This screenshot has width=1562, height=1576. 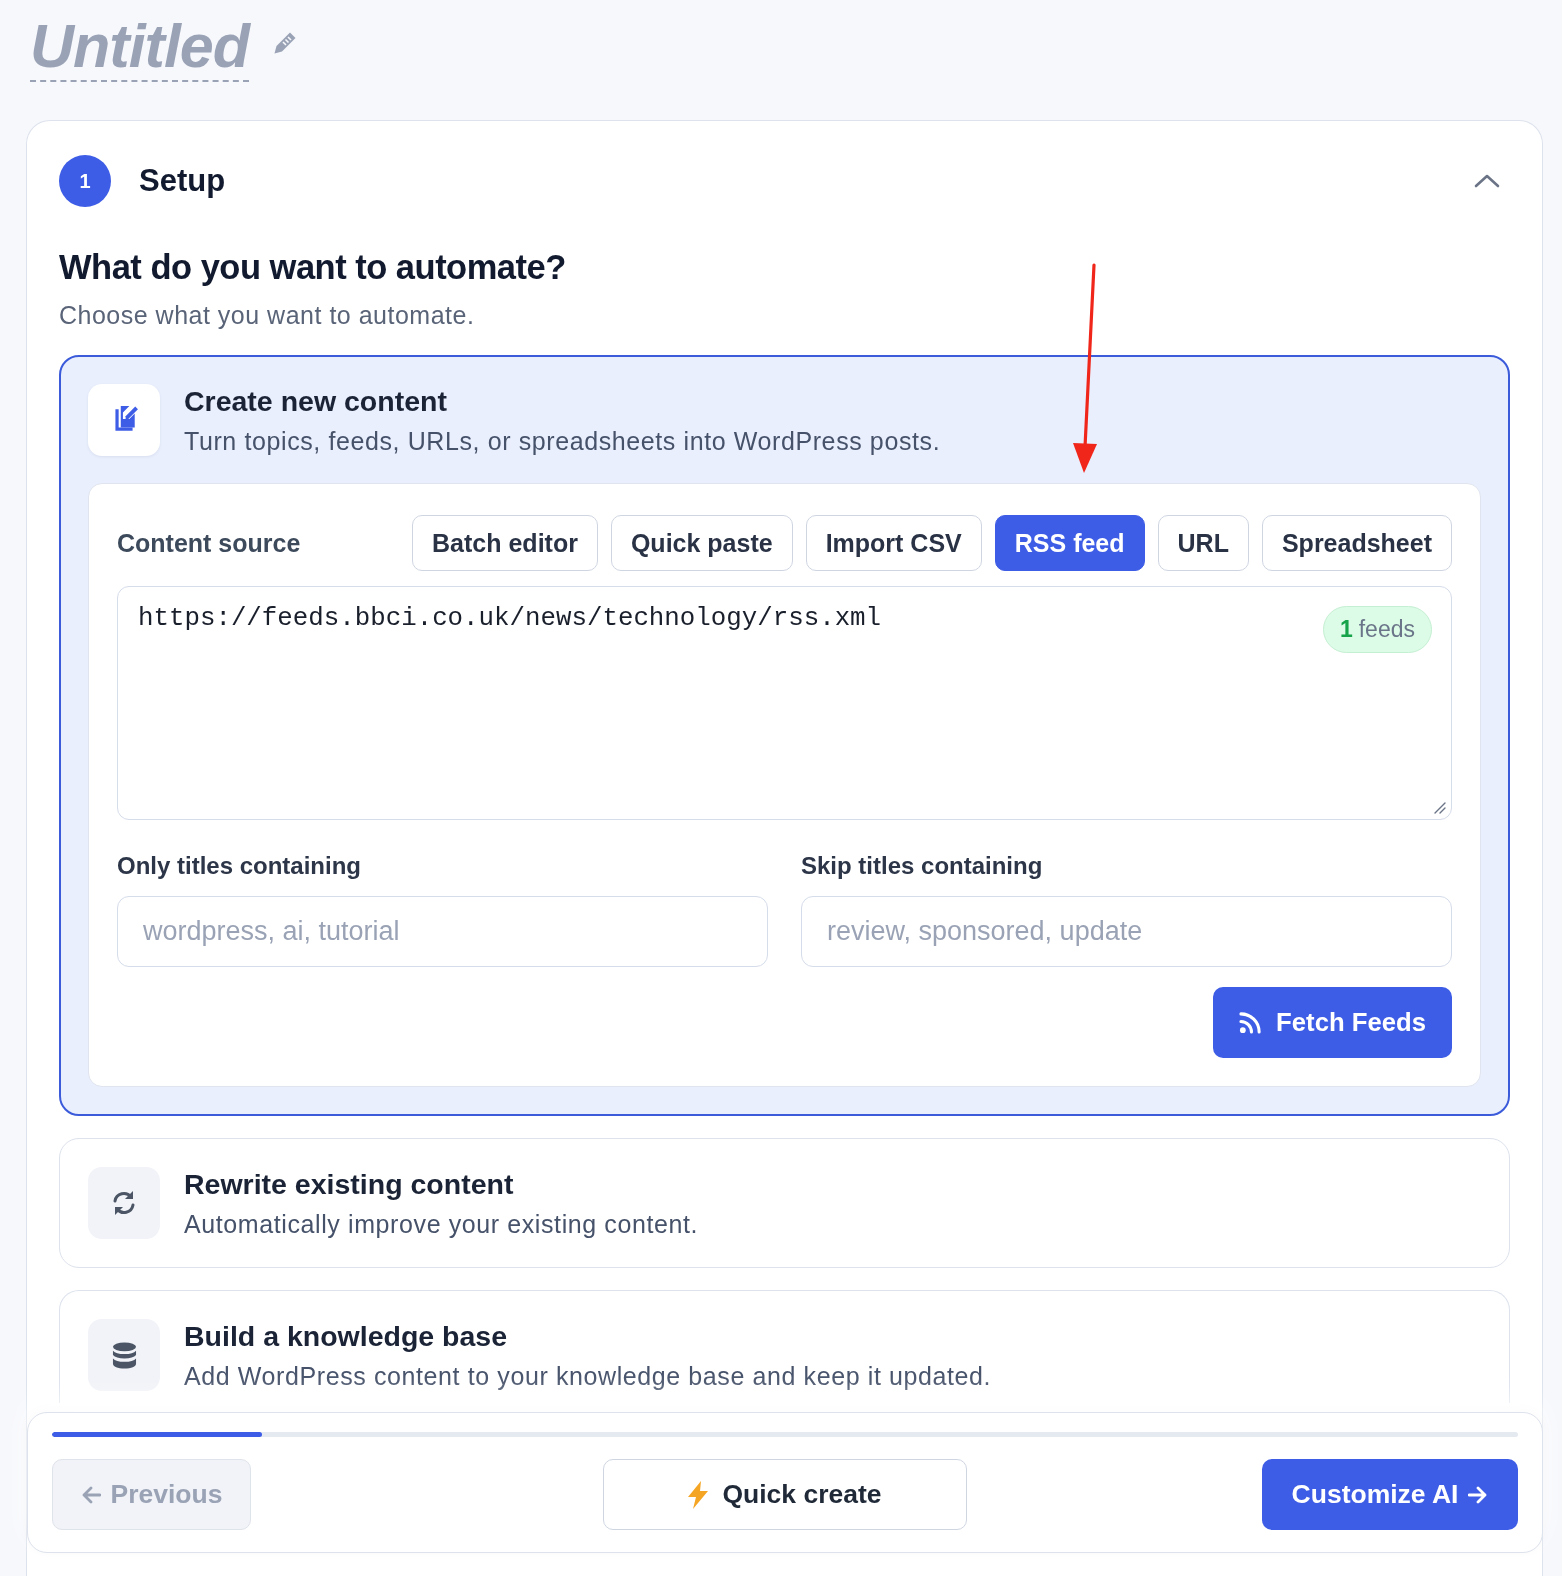 What do you see at coordinates (784, 1346) in the screenshot?
I see `option-card: Build a knowledge base Add WordPress content to your knowledge base and keep it updated.` at bounding box center [784, 1346].